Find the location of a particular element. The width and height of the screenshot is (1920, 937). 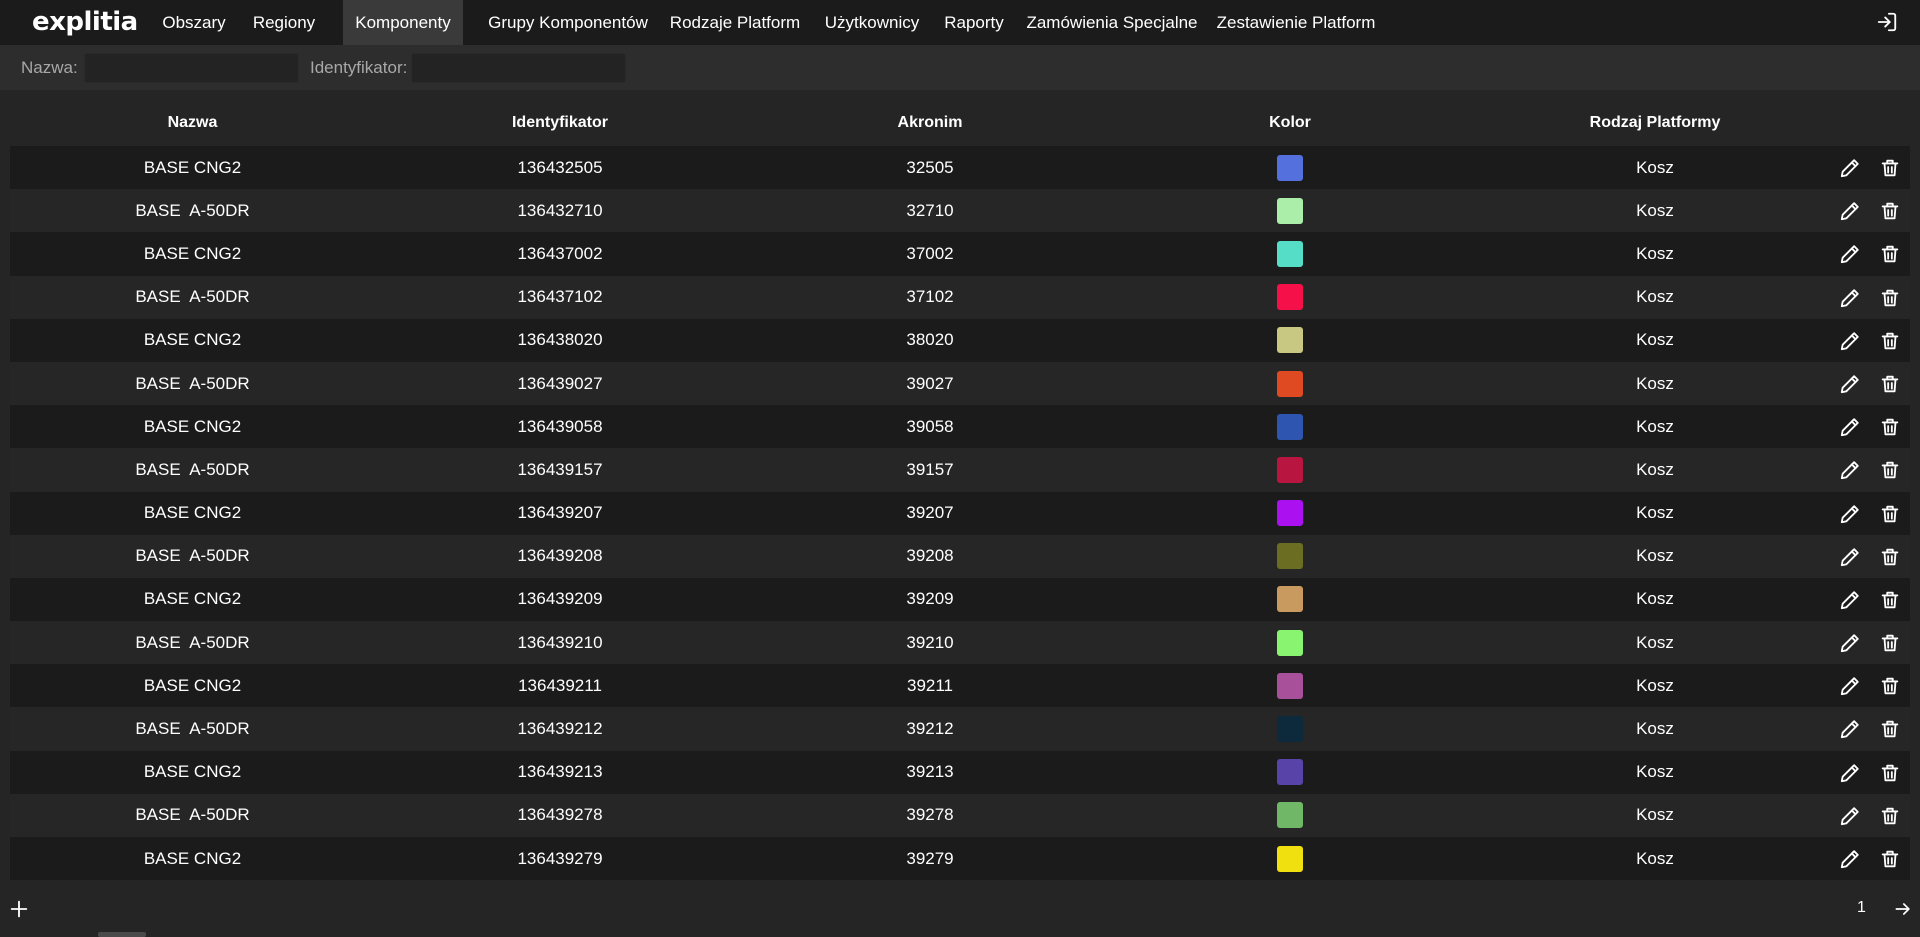

table-row: BASE CNG2 136439279 39279 Kosz is located at coordinates (960, 859).